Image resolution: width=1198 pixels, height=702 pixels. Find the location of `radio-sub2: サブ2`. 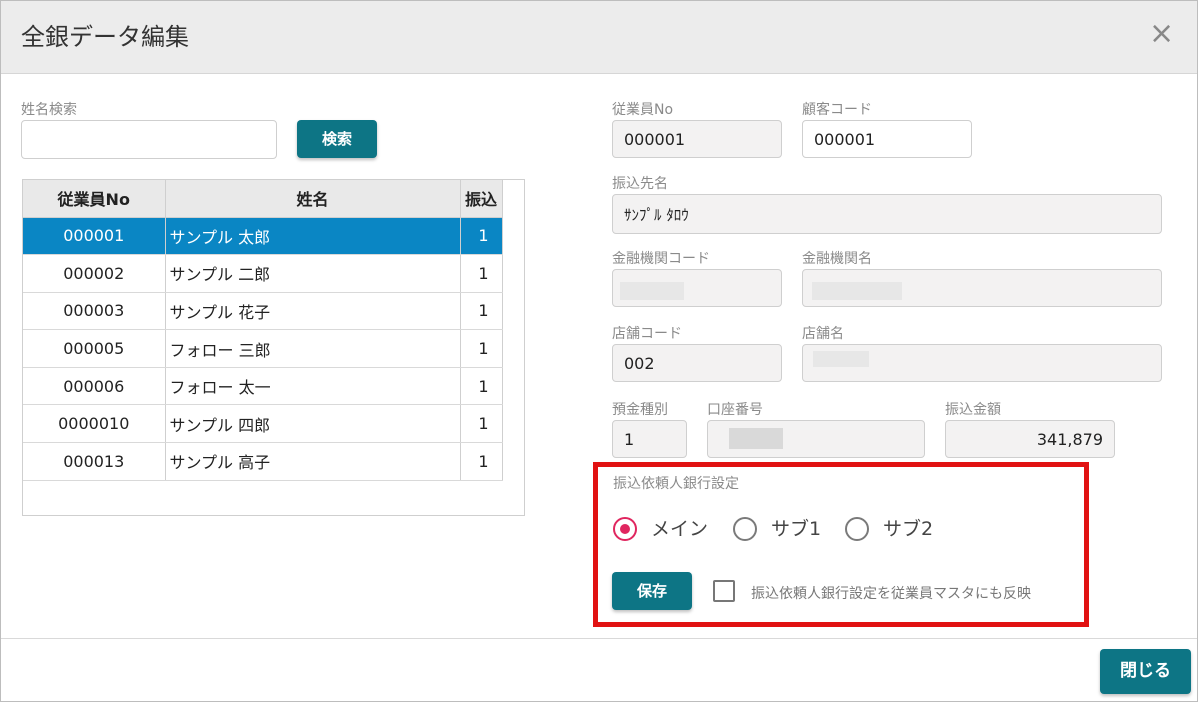

radio-sub2: サブ2 is located at coordinates (895, 529).